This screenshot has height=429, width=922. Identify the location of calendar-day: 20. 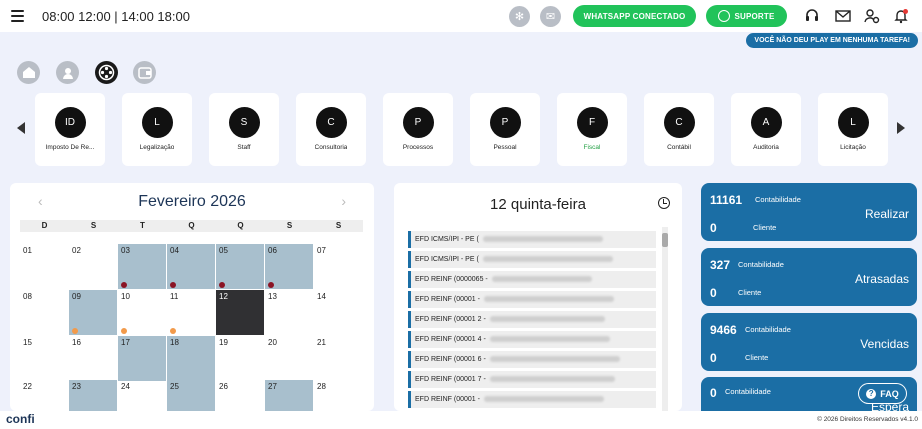
(289, 358).